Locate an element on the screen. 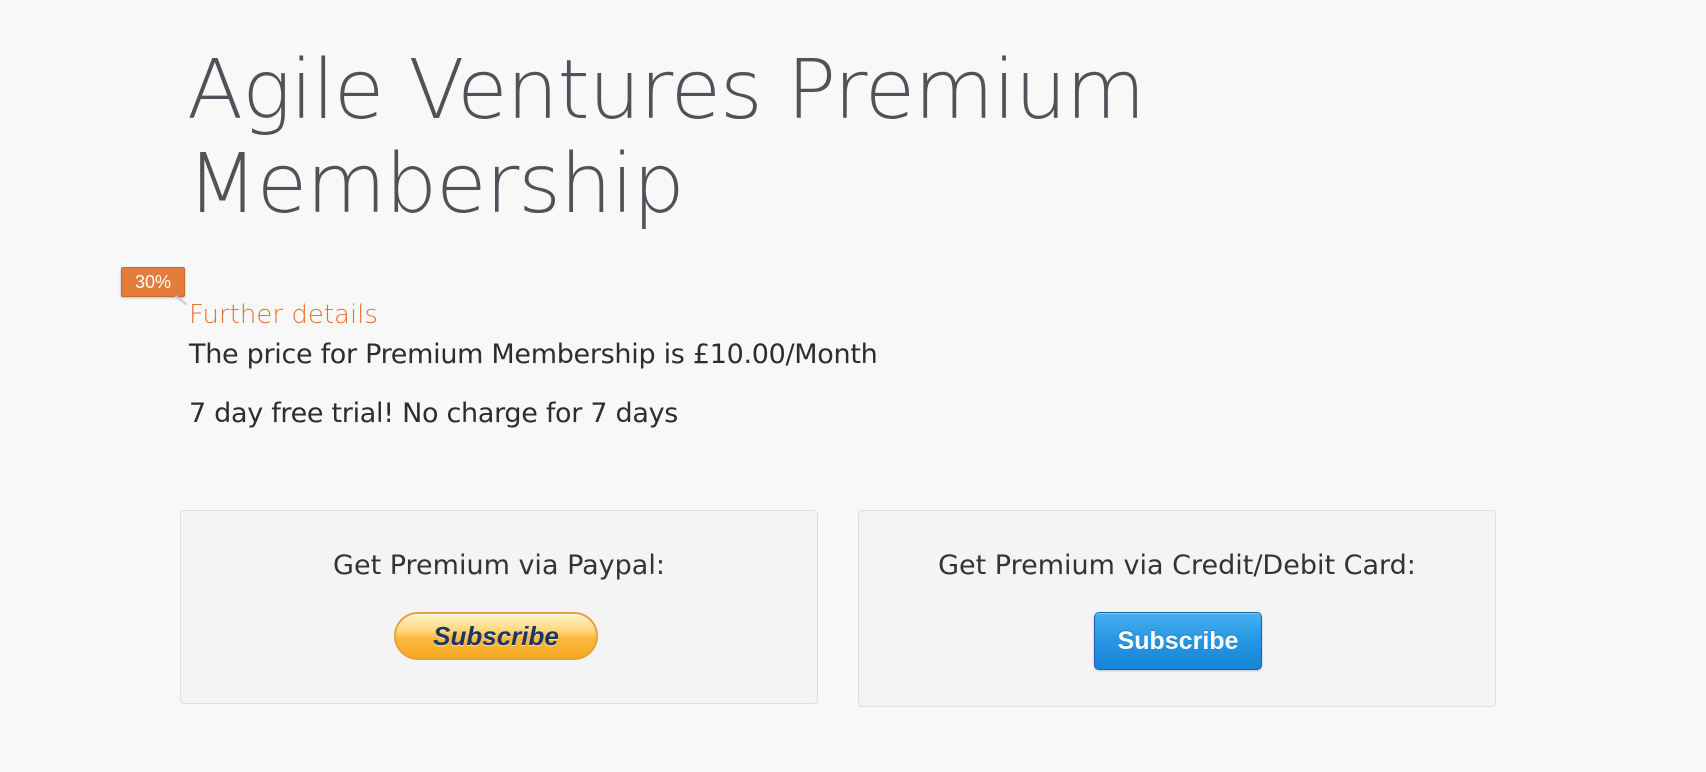  card-subscribe-label: Subscribe is located at coordinates (1178, 640).